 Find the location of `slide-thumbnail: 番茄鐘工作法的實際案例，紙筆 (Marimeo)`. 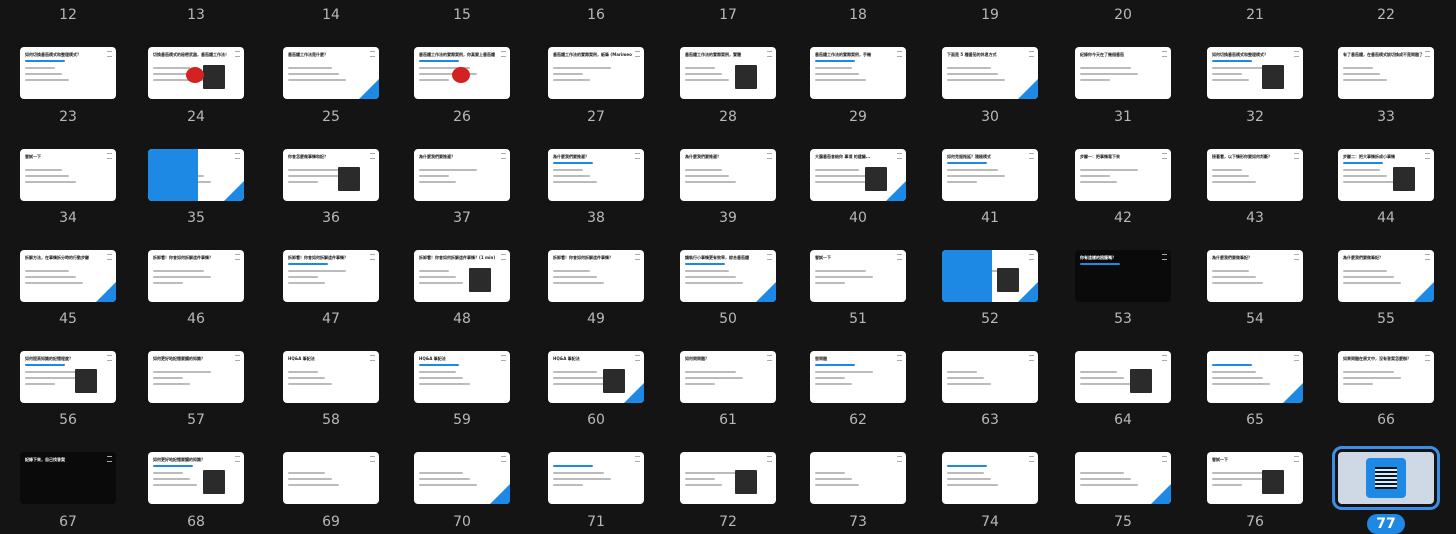

slide-thumbnail: 番茄鐘工作法的實際案例，紙筆 (Marimeo) is located at coordinates (596, 73).